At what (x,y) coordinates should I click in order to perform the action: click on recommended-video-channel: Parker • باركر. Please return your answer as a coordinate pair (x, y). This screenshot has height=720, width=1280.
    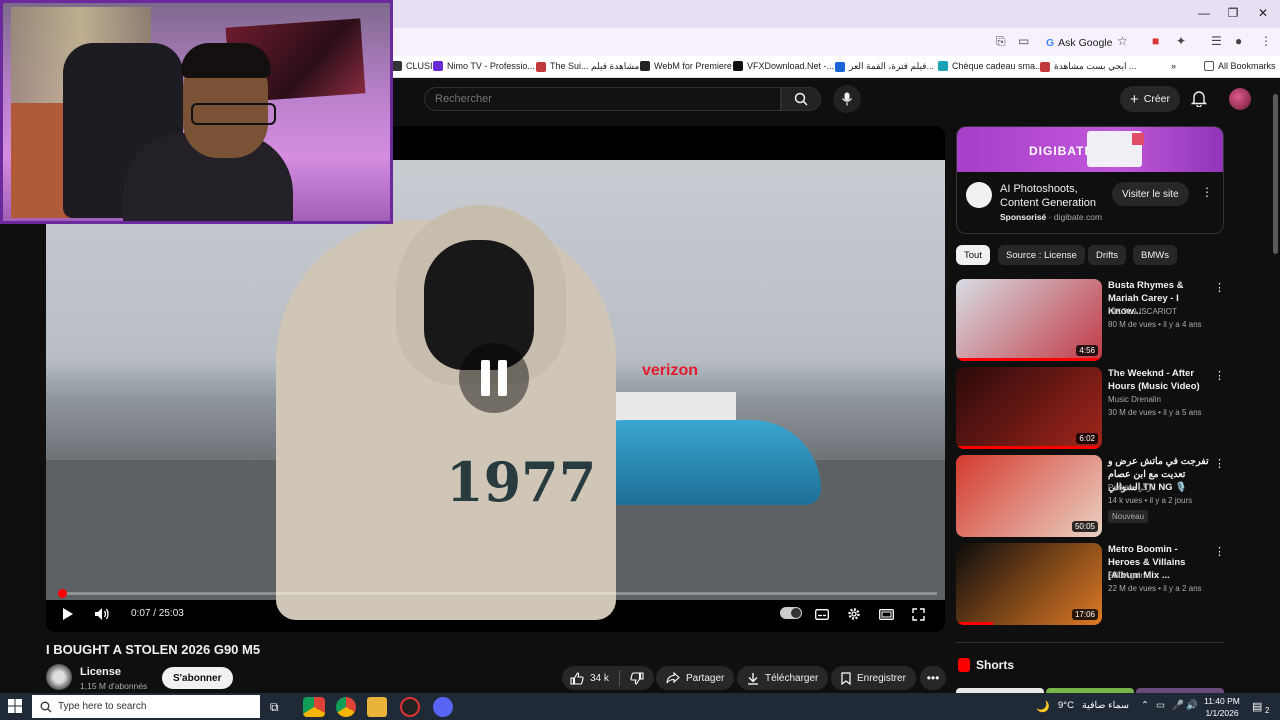
    Looking at the image, I should click on (1132, 487).